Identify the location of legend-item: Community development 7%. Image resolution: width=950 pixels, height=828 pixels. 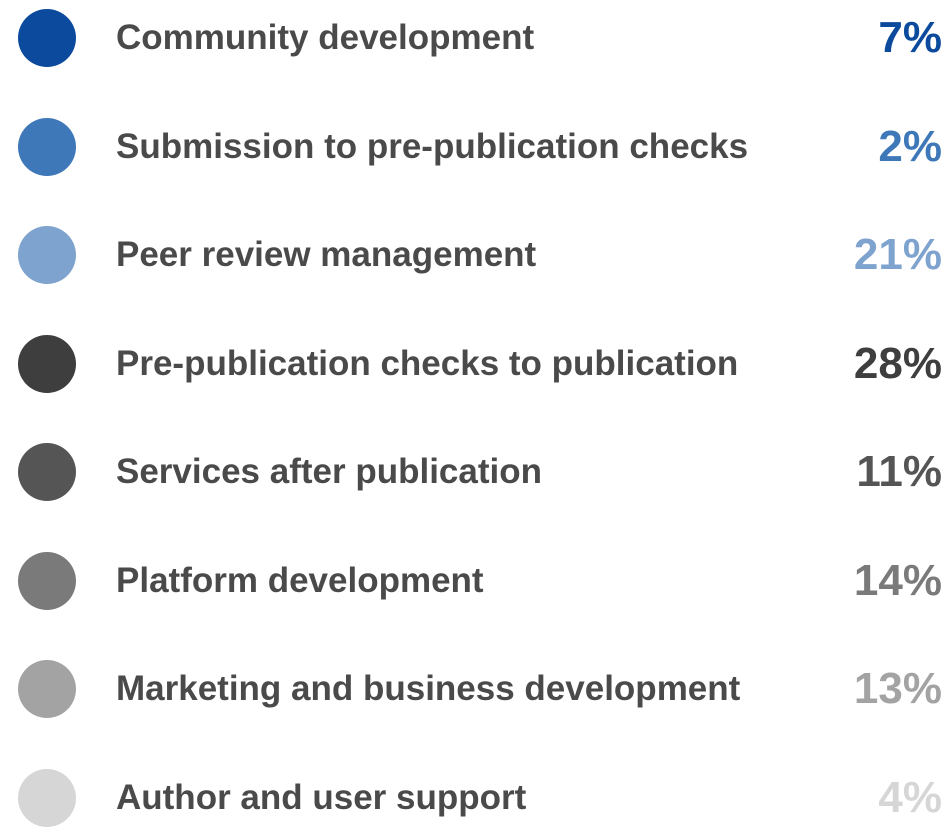
(475, 38).